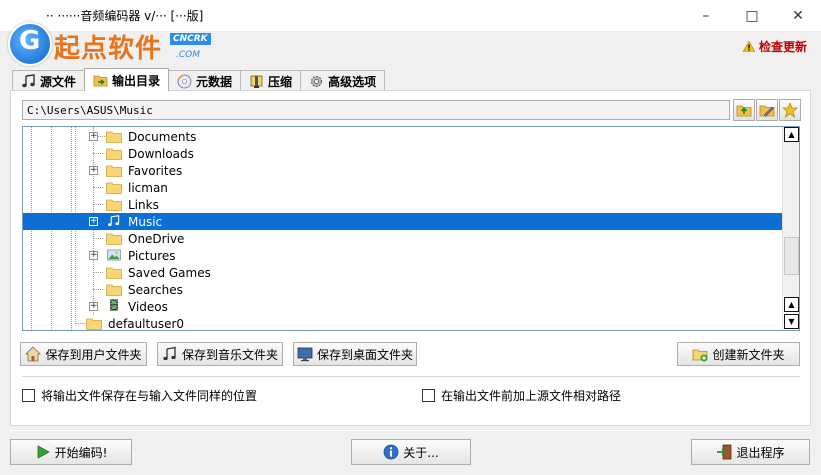  I want to click on favorite-star-icon, so click(790, 110).